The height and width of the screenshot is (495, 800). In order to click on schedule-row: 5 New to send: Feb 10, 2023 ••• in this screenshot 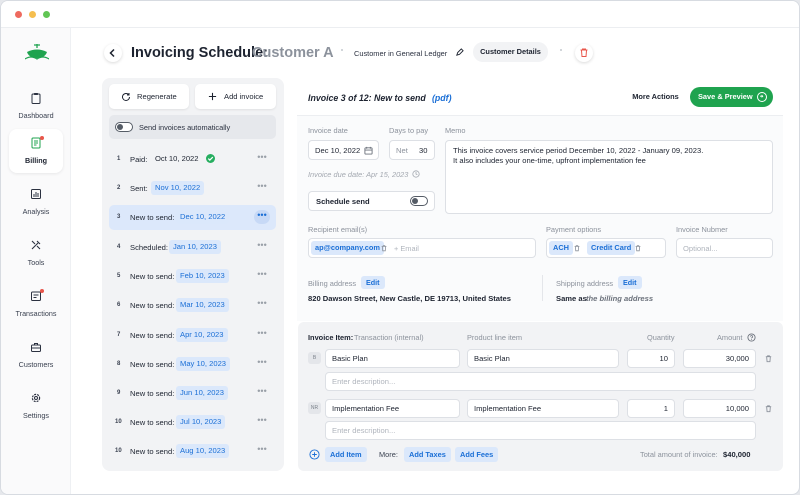, I will do `click(192, 276)`.